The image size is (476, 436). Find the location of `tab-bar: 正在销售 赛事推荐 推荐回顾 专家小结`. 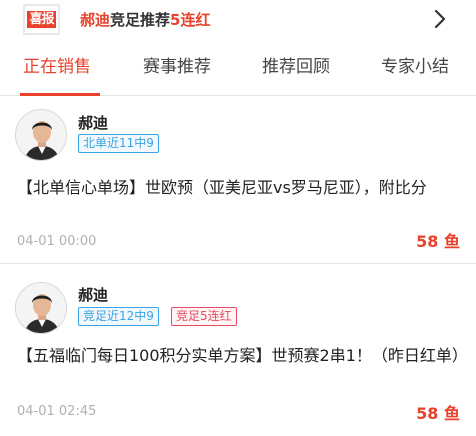

tab-bar: 正在销售 赛事推荐 推荐回顾 专家小结 is located at coordinates (238, 68).